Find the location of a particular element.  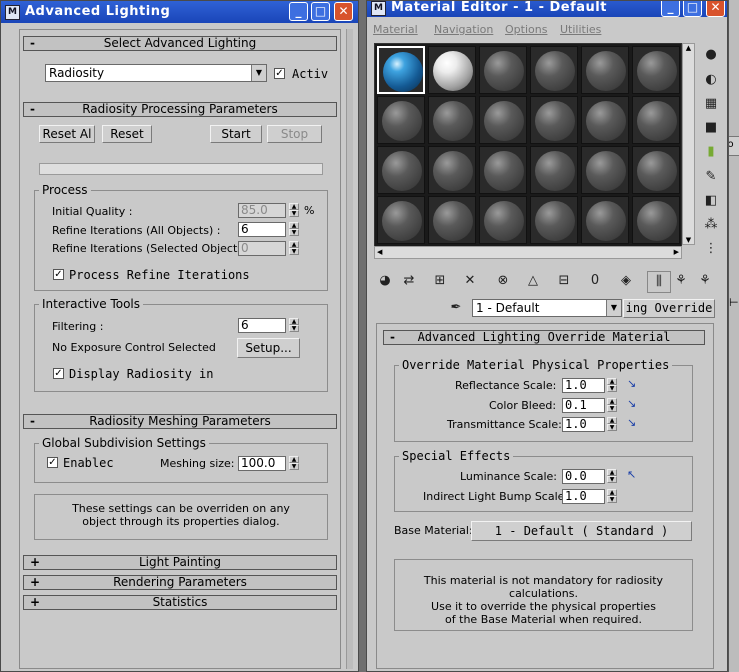

rollout-select-advanced-lighting: - Select Advanced Lighting is located at coordinates (180, 43).